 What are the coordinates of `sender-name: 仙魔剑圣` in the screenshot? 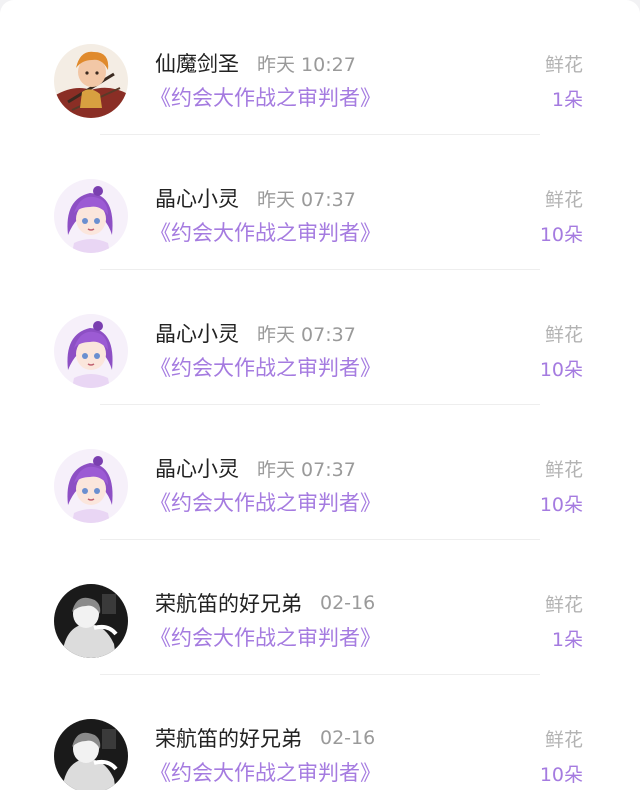 It's located at (197, 63).